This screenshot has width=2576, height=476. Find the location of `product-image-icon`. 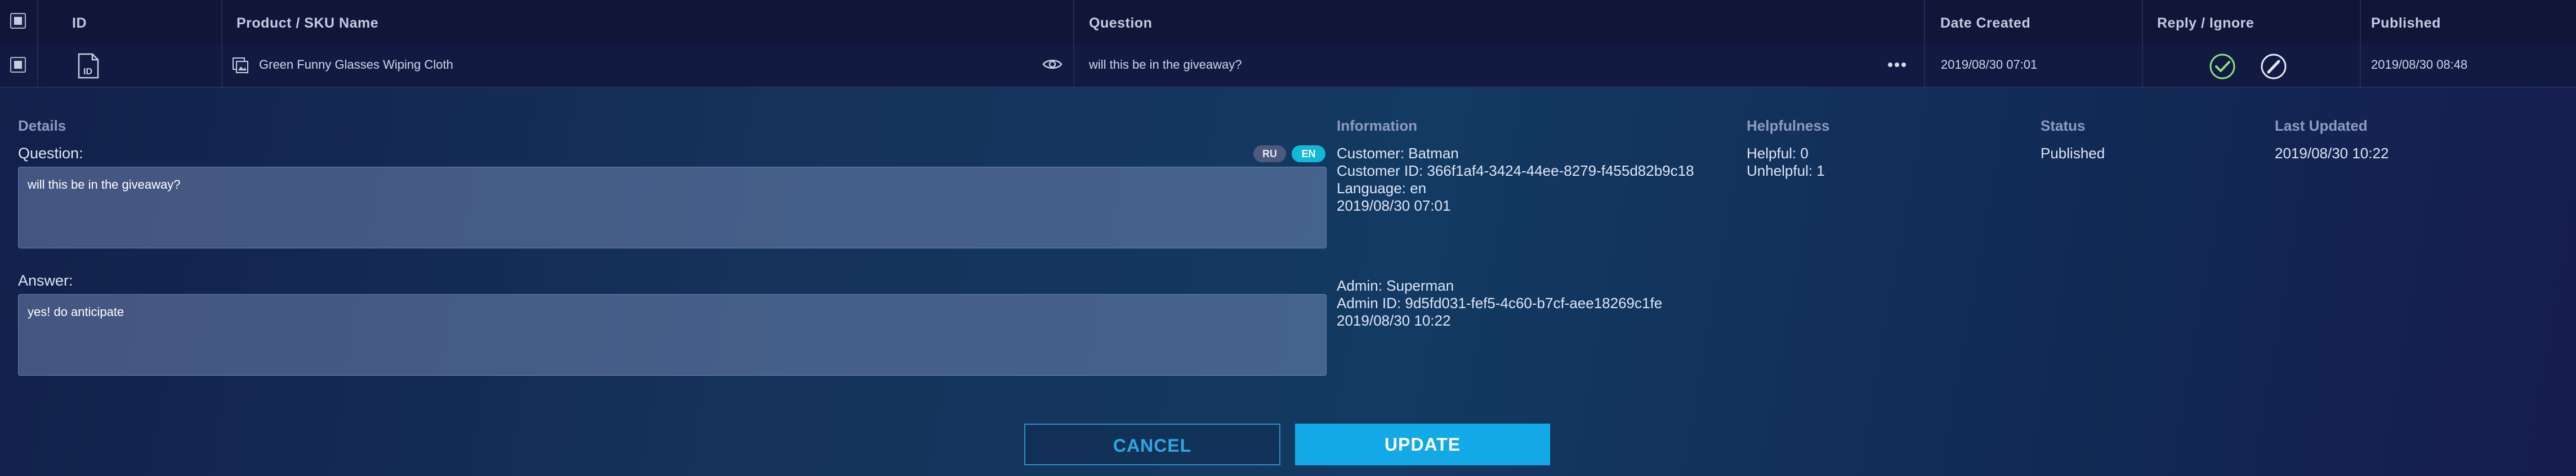

product-image-icon is located at coordinates (240, 65).